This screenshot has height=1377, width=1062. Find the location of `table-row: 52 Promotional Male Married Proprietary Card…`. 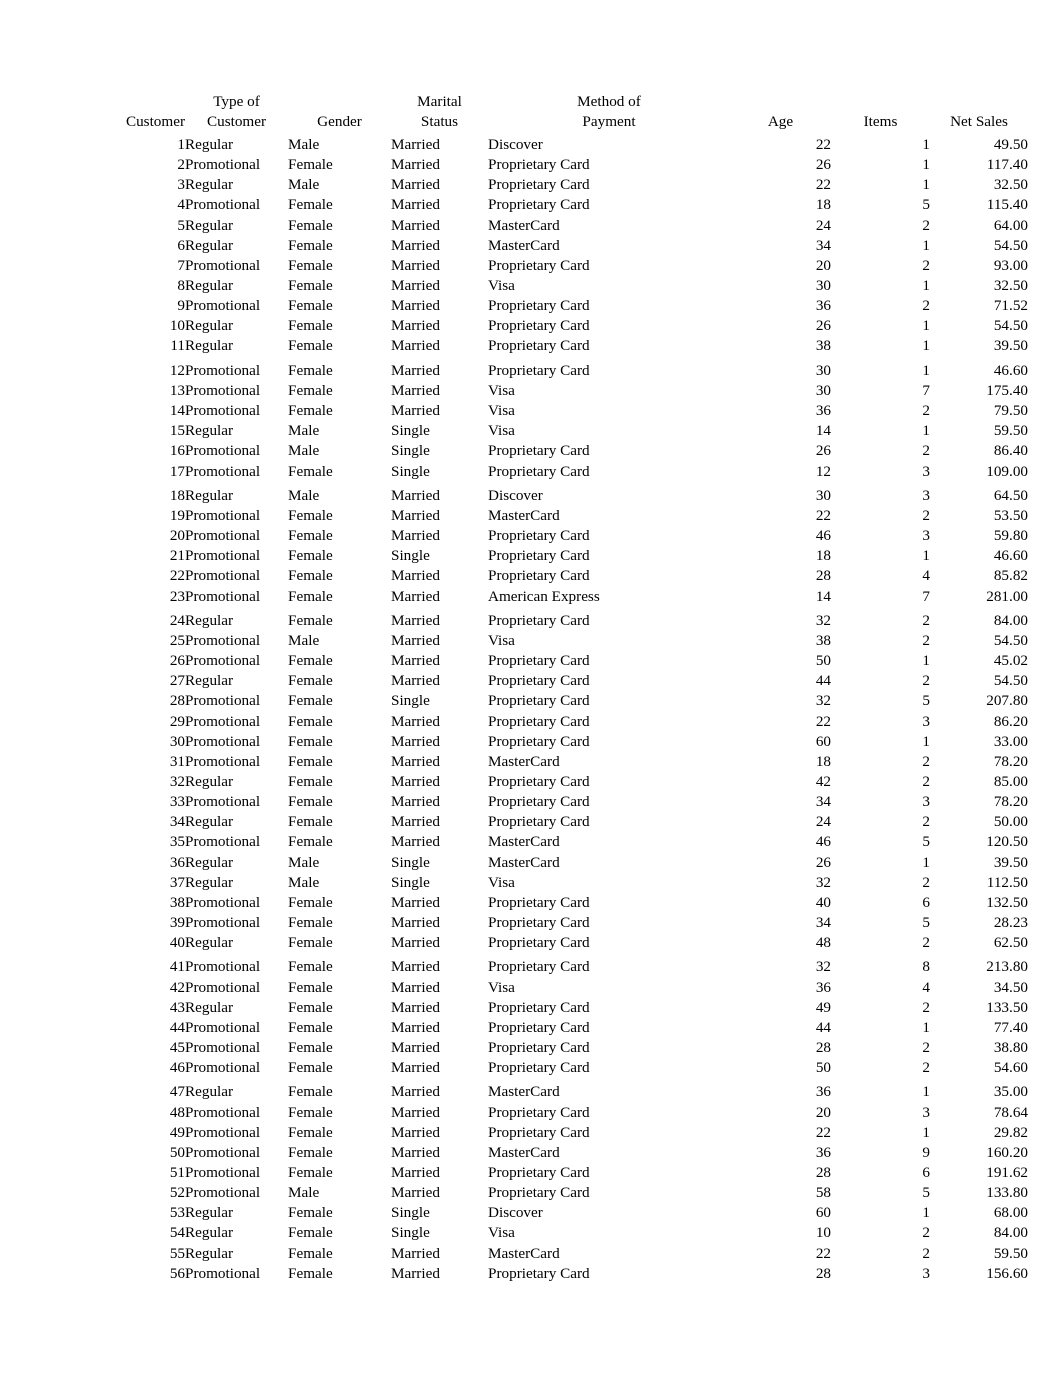

table-row: 52 Promotional Male Married Proprietary Card… is located at coordinates (531, 1190).